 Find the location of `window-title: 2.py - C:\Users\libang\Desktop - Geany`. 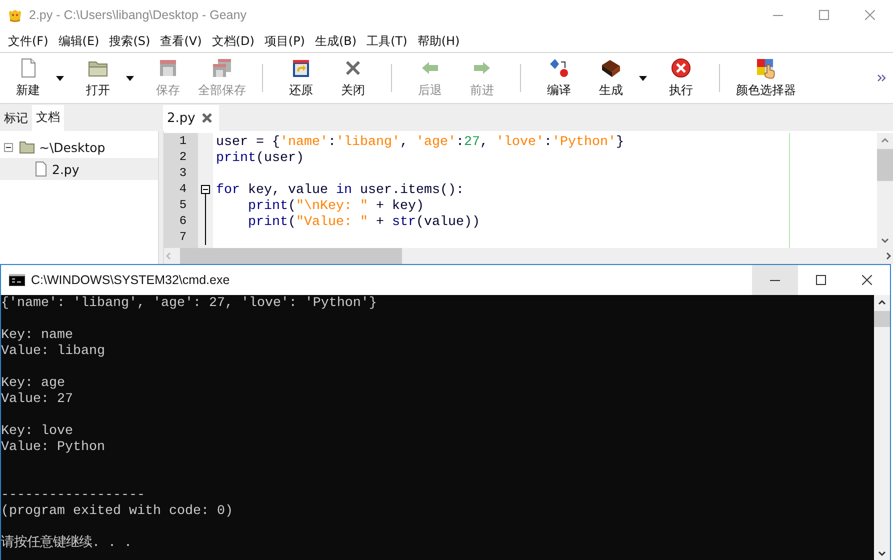

window-title: 2.py - C:\Users\libang\Desktop - Geany is located at coordinates (137, 15).